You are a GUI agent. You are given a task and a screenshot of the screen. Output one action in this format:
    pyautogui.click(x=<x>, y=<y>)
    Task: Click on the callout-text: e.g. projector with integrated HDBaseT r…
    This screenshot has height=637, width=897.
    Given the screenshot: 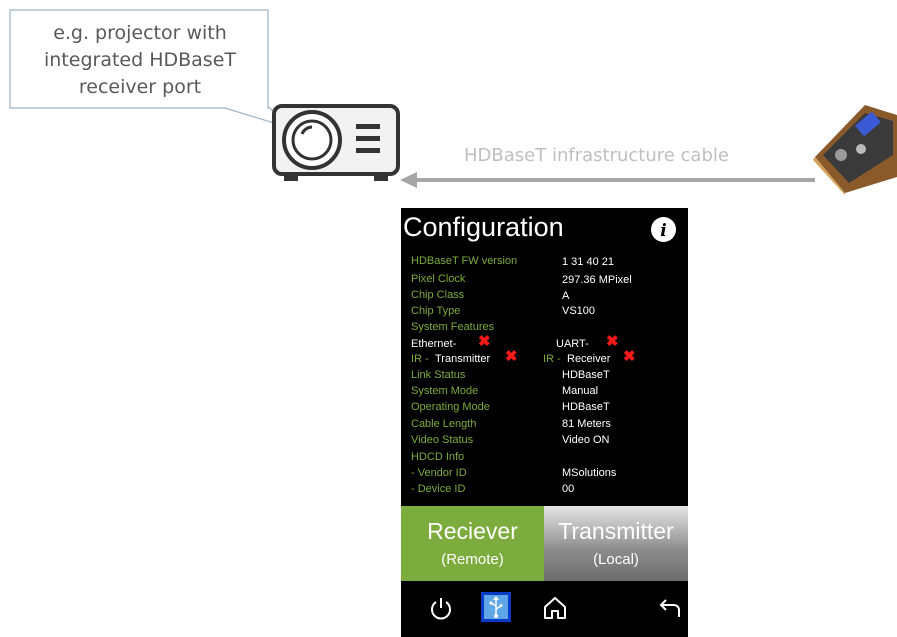 What is the action you would take?
    pyautogui.click(x=139, y=60)
    